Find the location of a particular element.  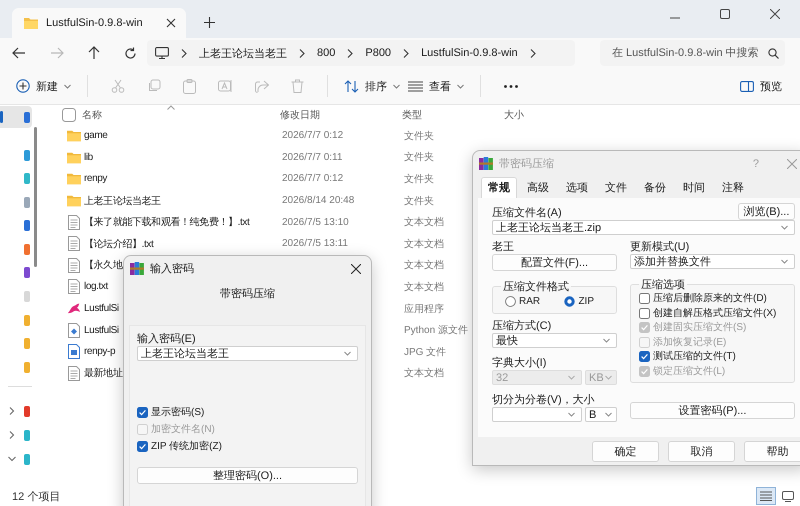

select-all-checkbox is located at coordinates (69, 115).